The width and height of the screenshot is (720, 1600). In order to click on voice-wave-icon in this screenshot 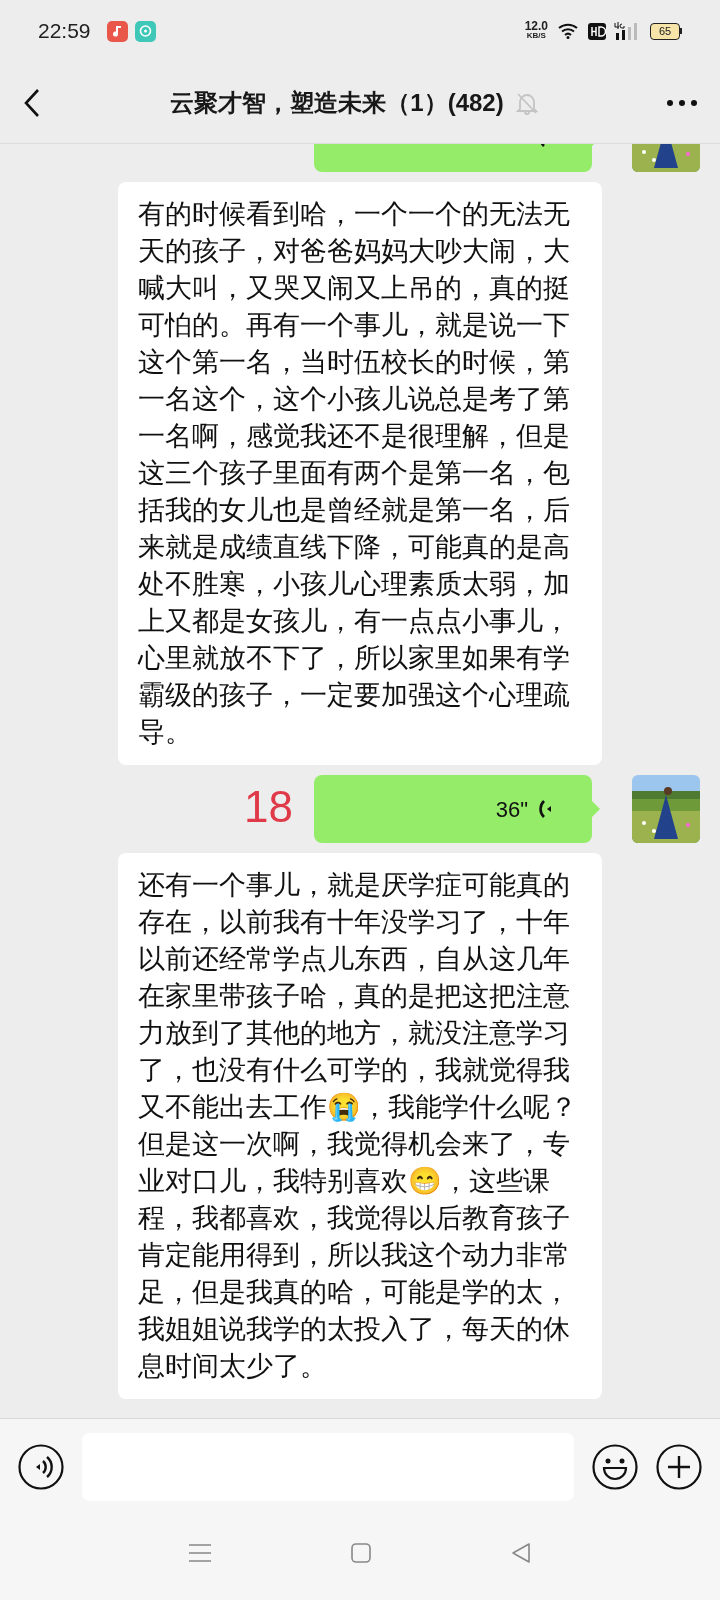, I will do `click(545, 809)`.